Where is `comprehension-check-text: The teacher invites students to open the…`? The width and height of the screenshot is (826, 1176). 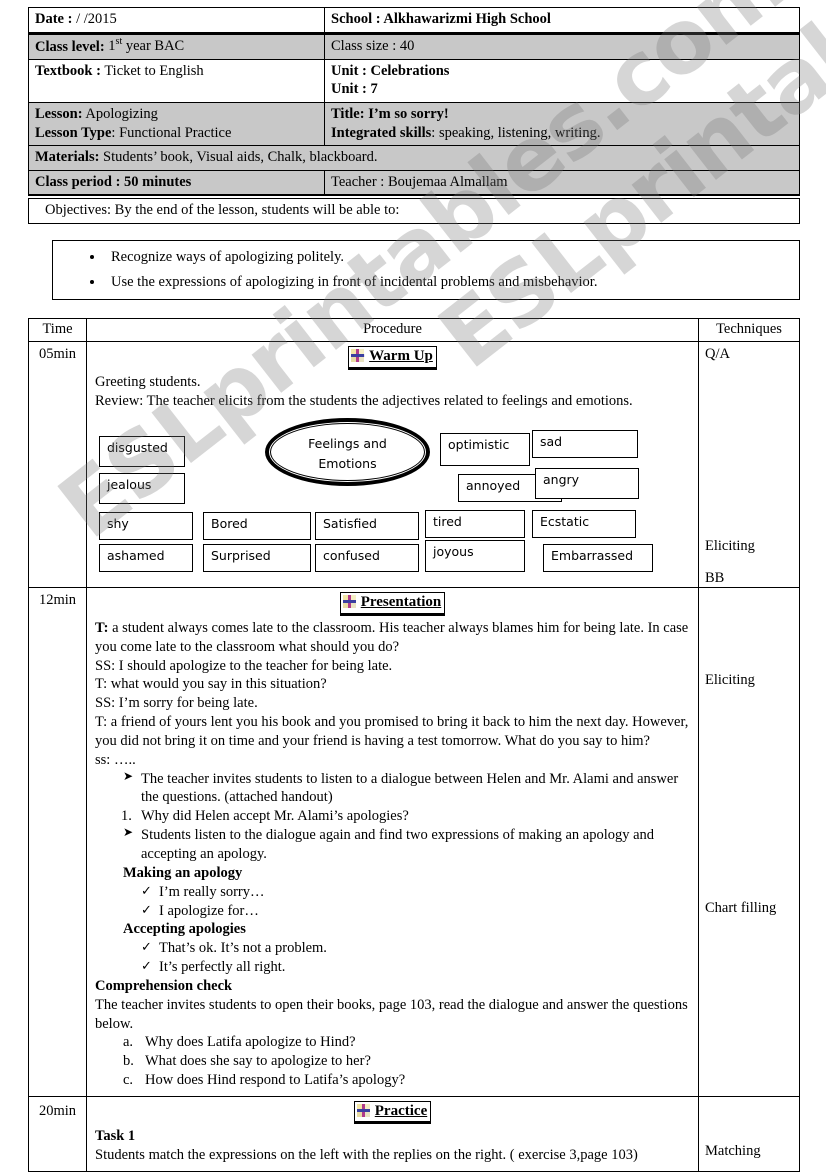
comprehension-check-text: The teacher invites students to open the… is located at coordinates (391, 1014).